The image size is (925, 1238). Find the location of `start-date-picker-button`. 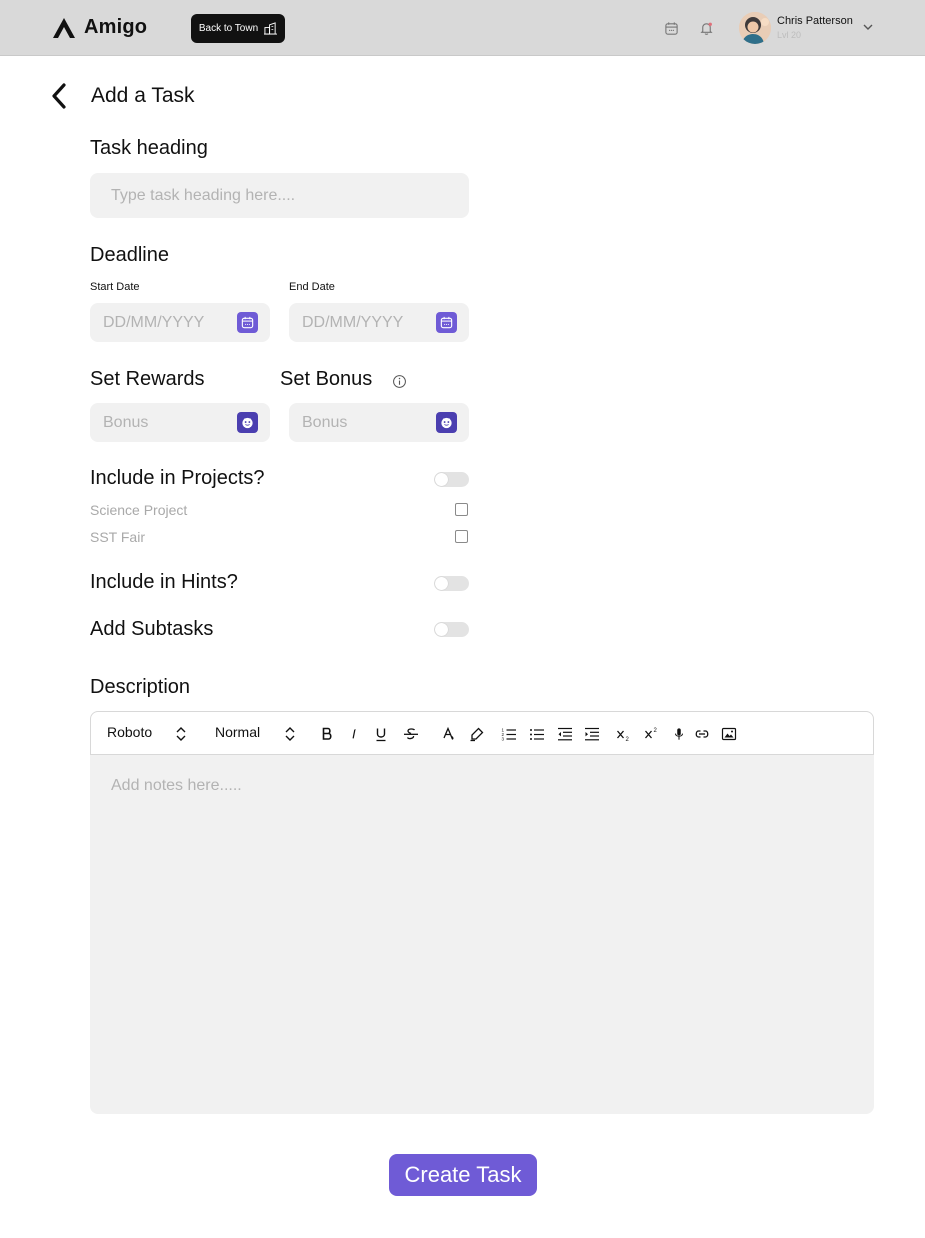

start-date-picker-button is located at coordinates (247, 322).